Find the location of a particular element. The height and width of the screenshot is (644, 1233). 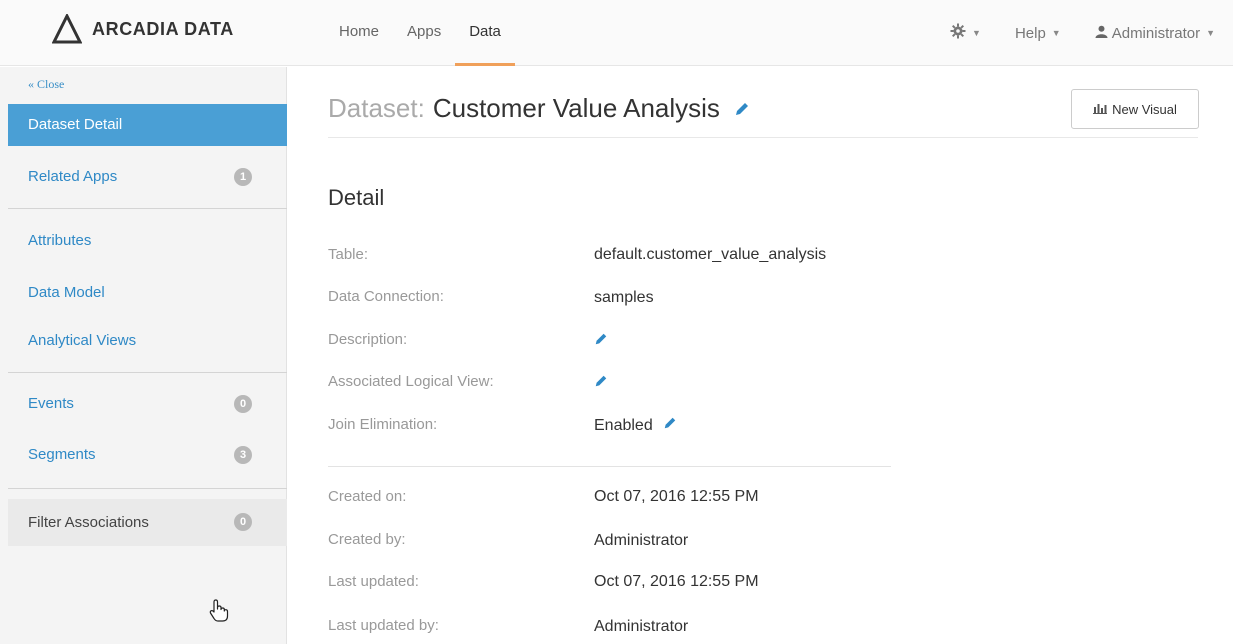

last-updated-value: Oct 07, 2016 12:55 PM is located at coordinates (676, 582).